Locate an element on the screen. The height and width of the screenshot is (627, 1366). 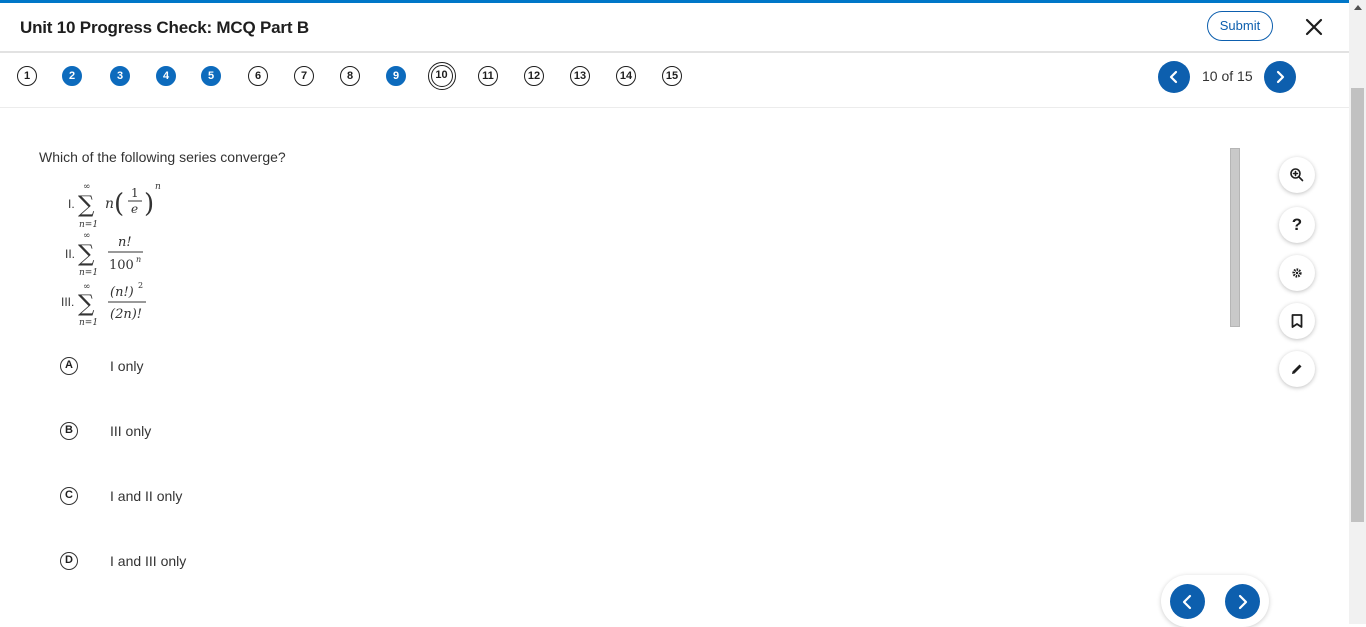
series-i-lower: n=1 is located at coordinates (88, 225).